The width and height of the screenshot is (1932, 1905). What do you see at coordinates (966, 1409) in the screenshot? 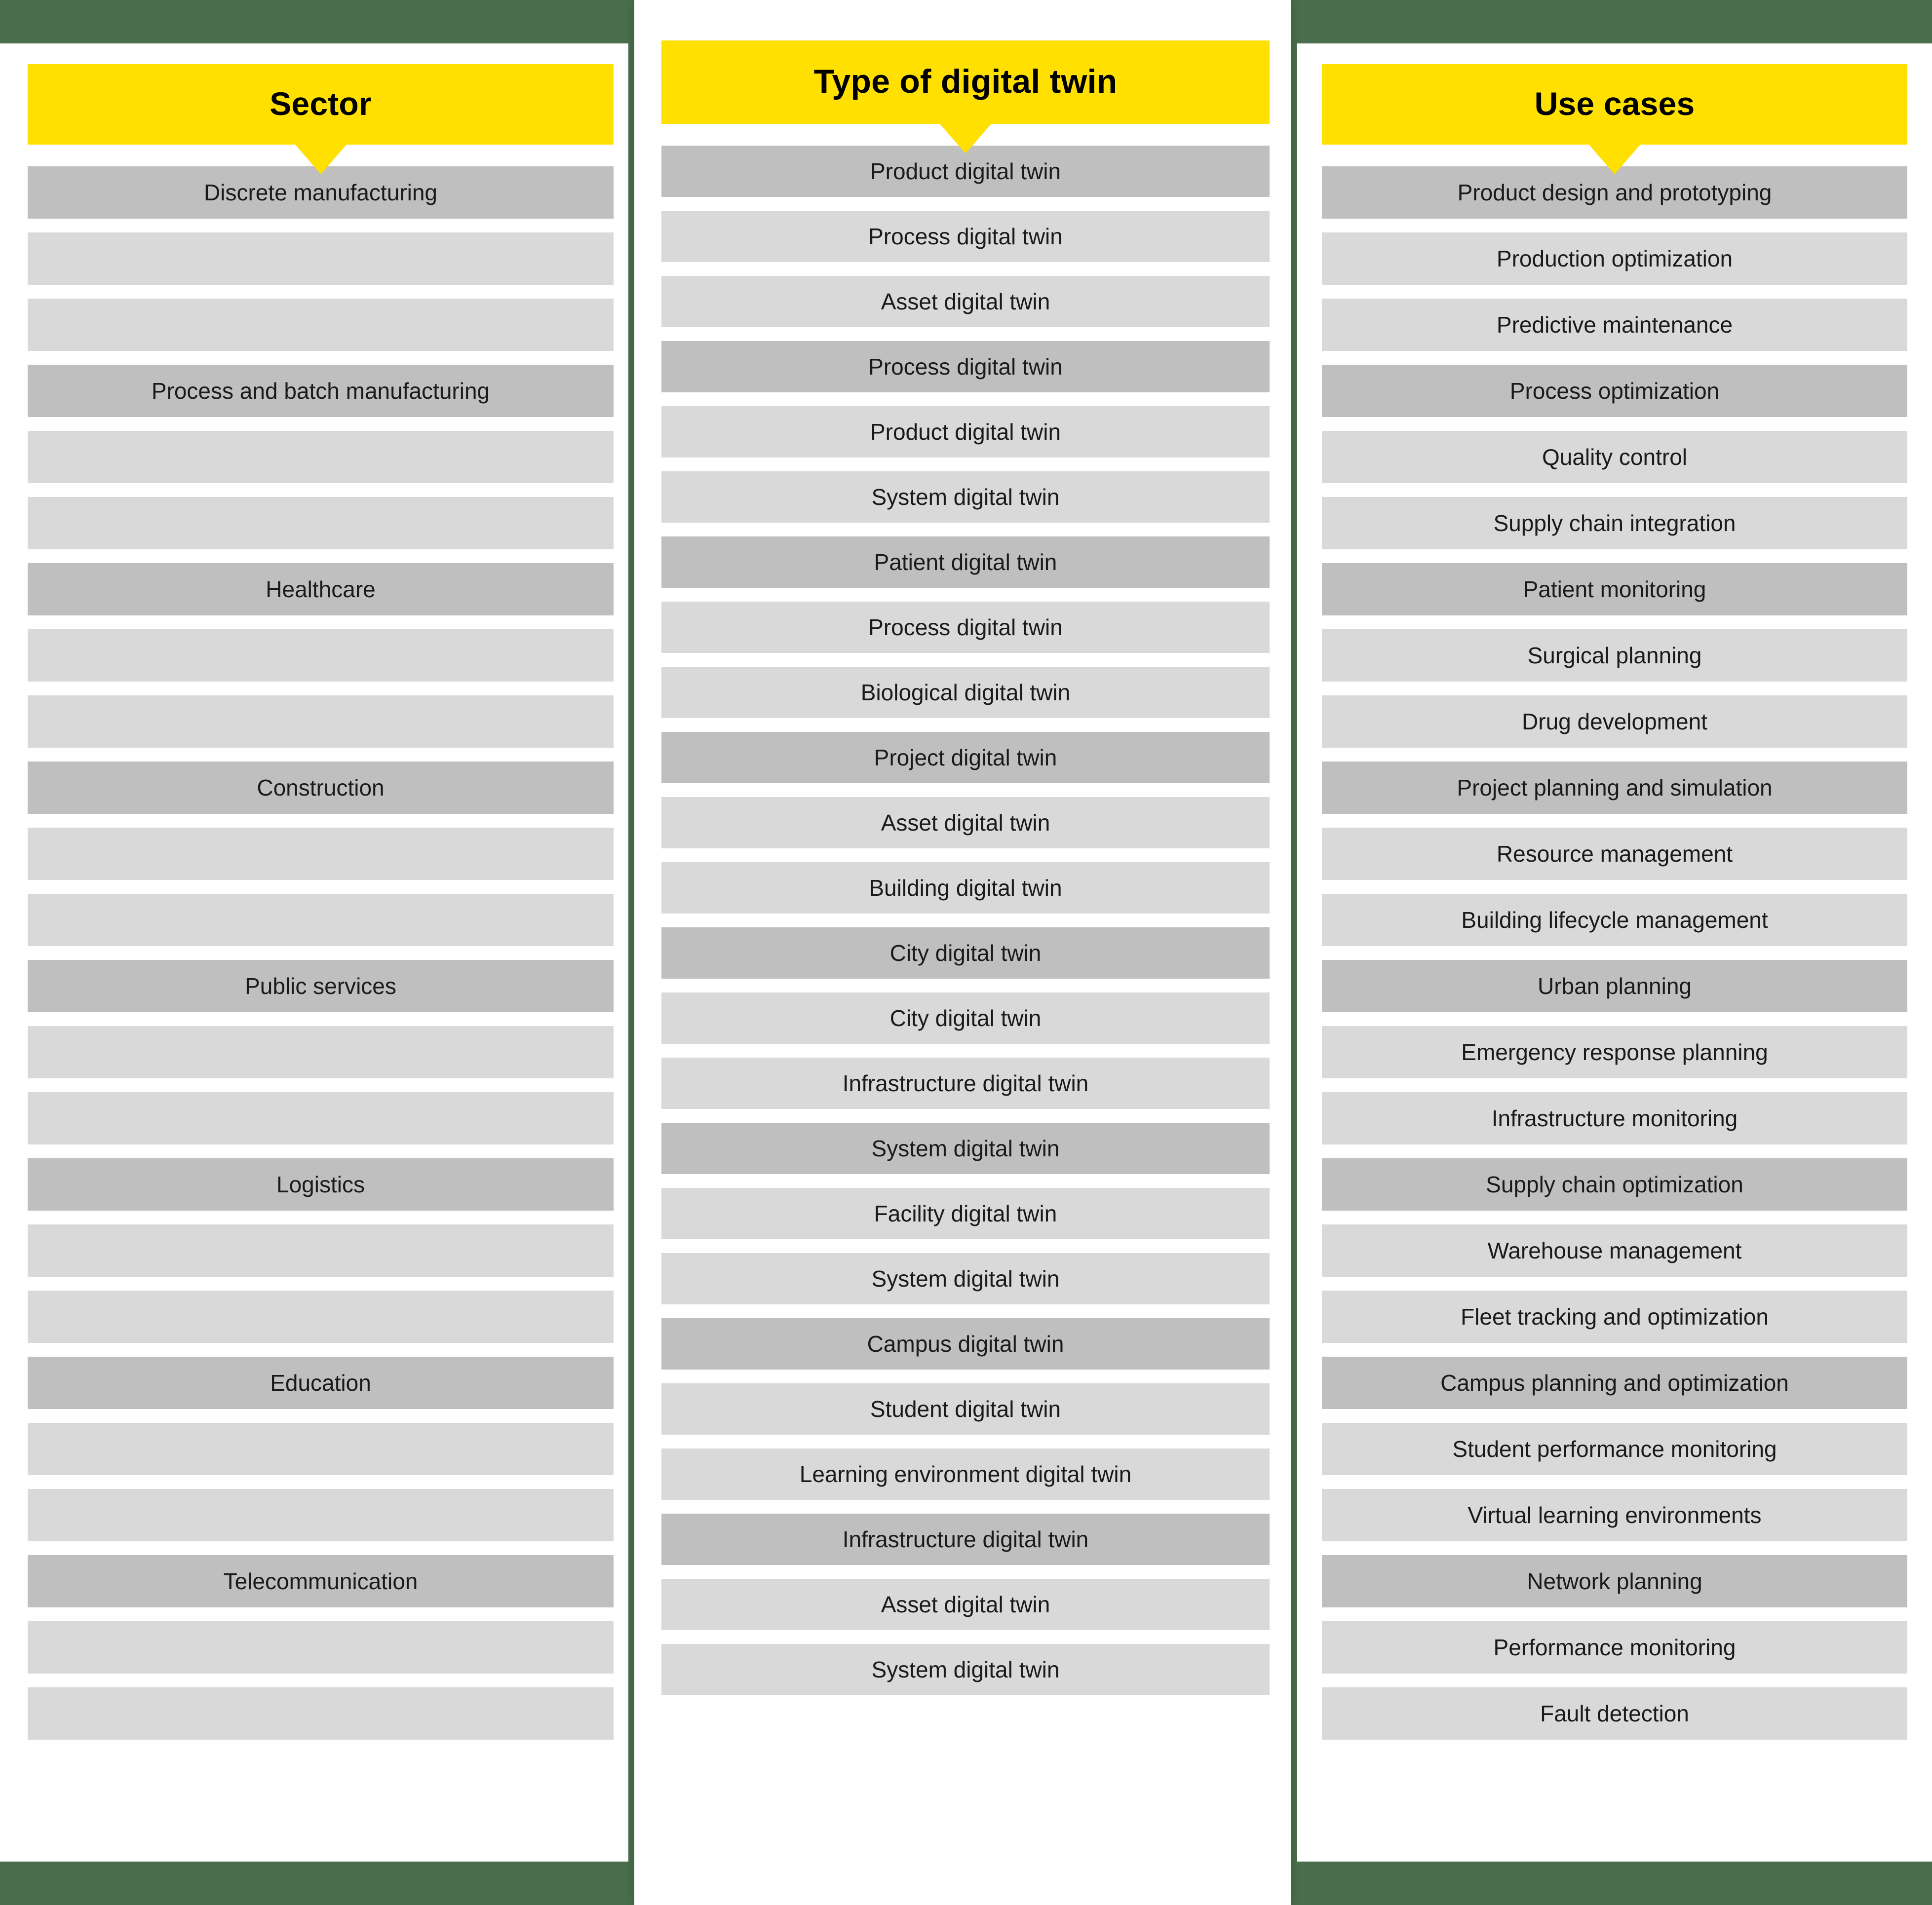
I see `type-of-digital-twin-row: Student digital twin` at bounding box center [966, 1409].